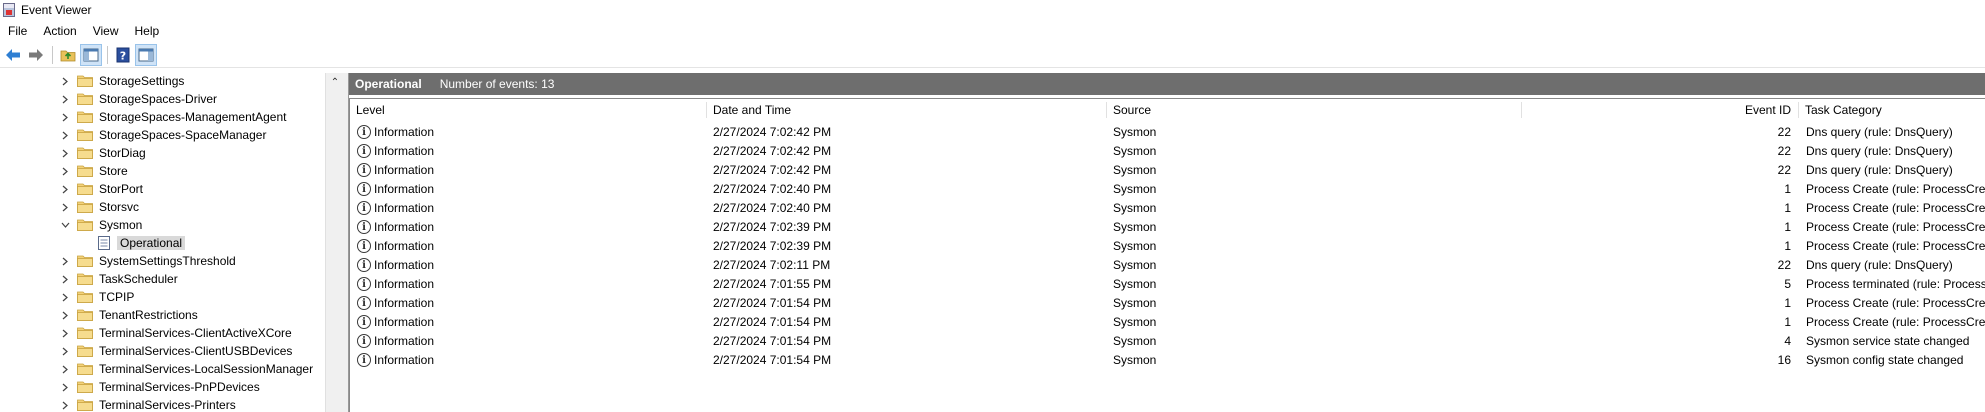 Image resolution: width=1985 pixels, height=412 pixels. What do you see at coordinates (146, 54) in the screenshot?
I see `show-hide-action-pane-button` at bounding box center [146, 54].